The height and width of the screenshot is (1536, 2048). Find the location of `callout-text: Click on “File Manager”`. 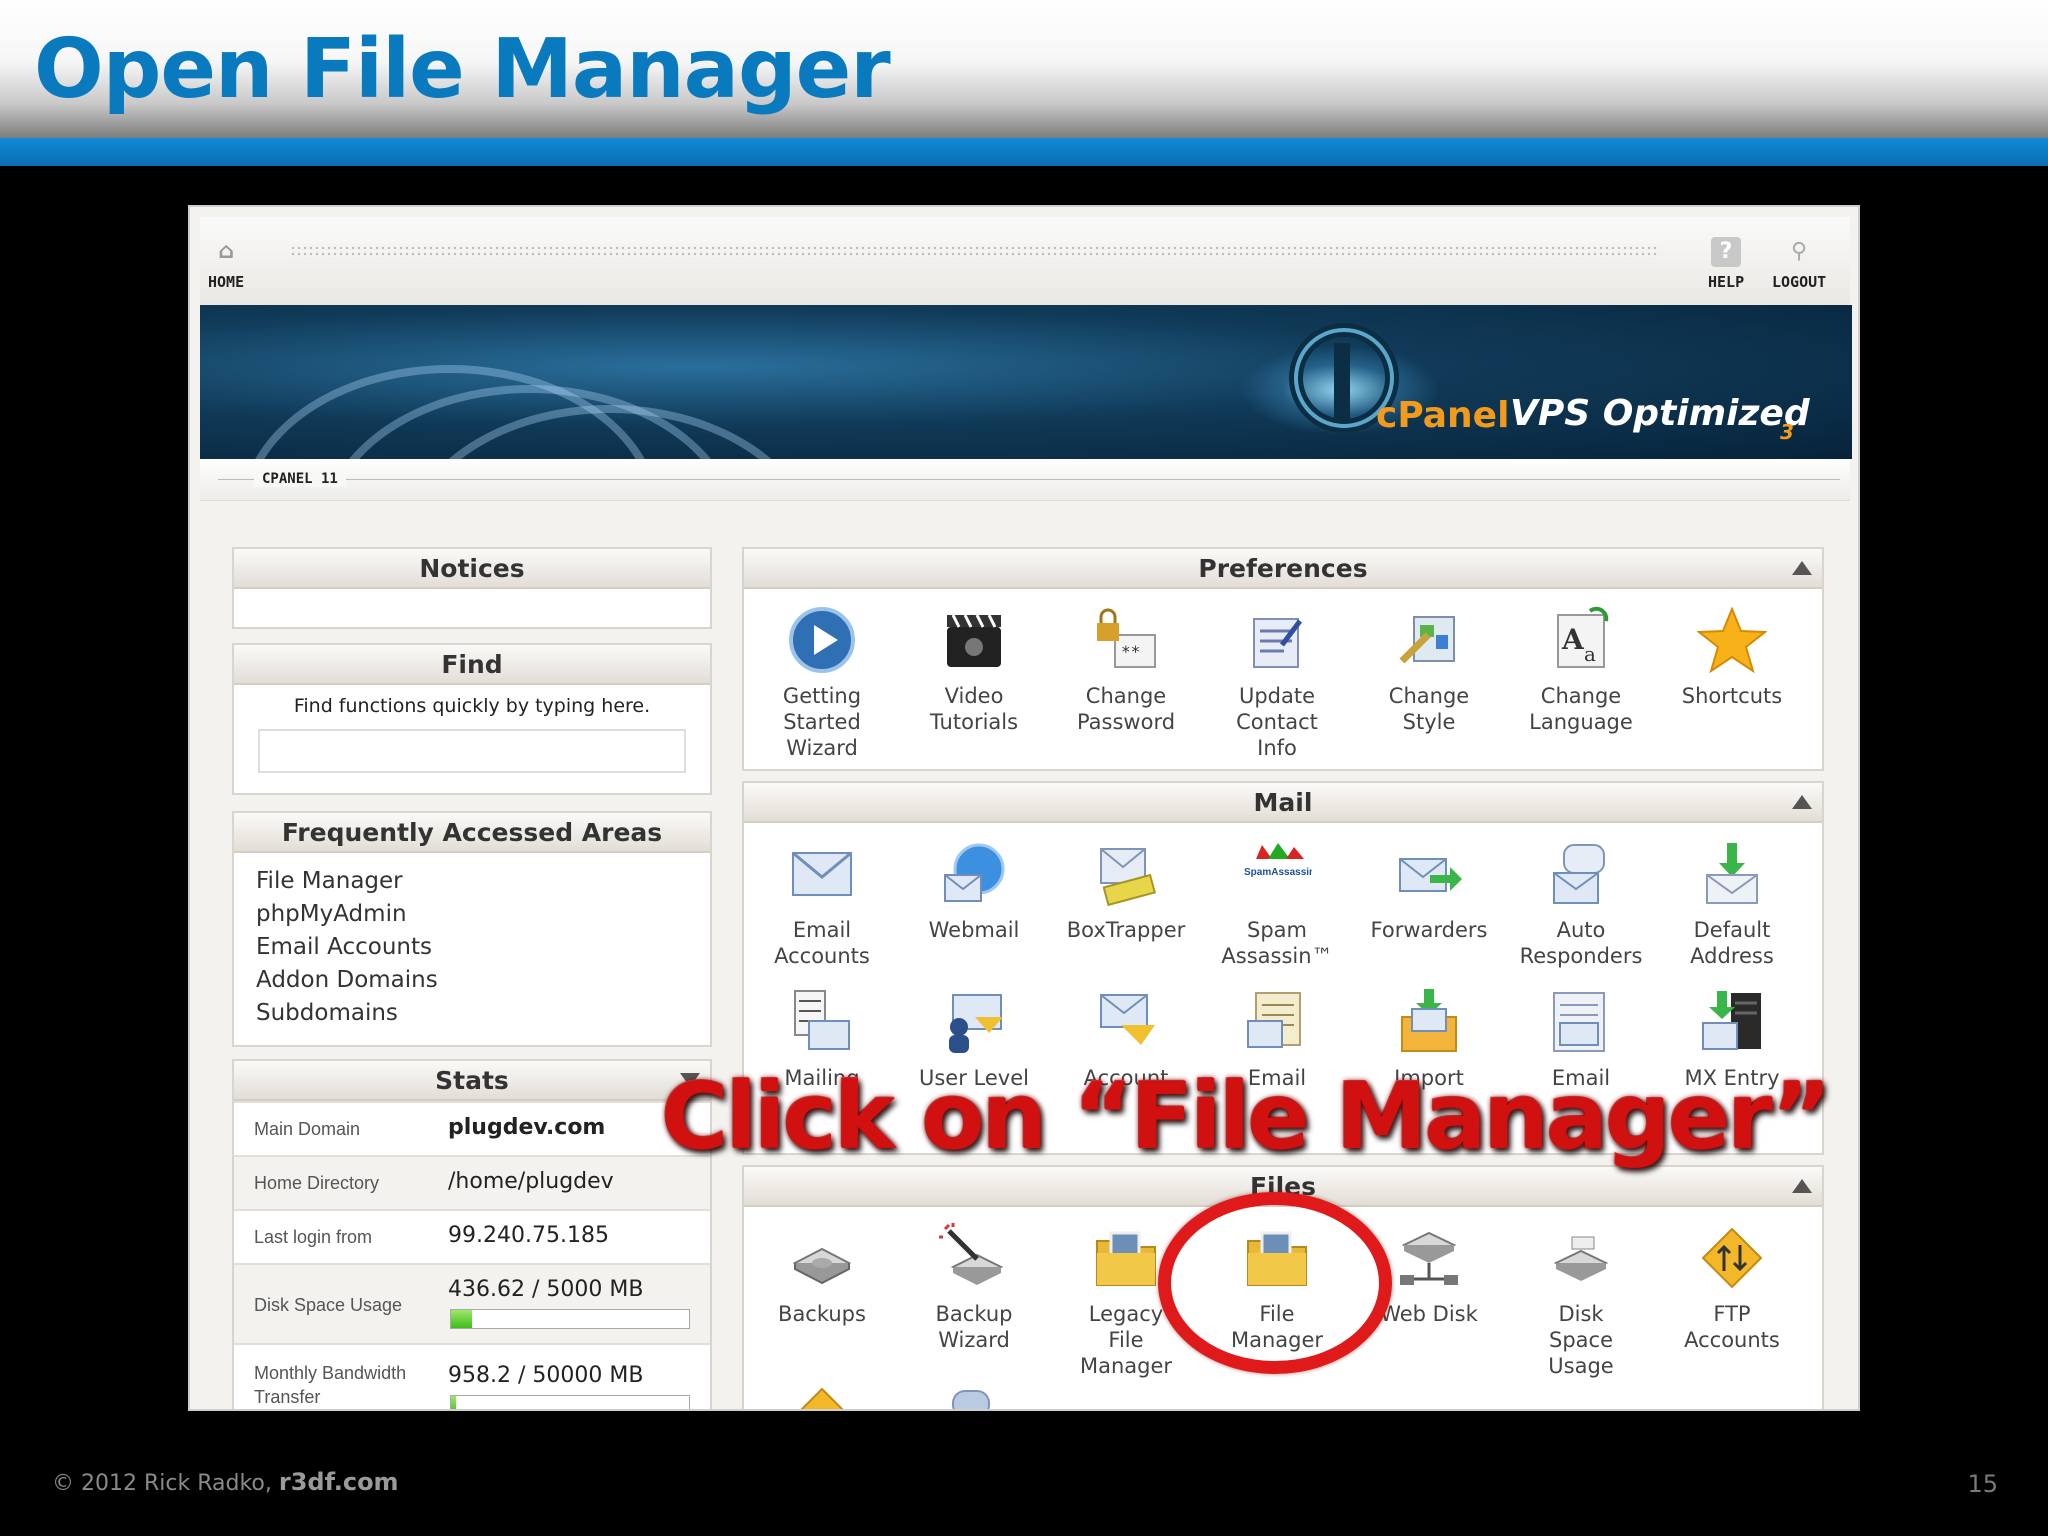

callout-text: Click on “File Manager” is located at coordinates (1246, 1116).